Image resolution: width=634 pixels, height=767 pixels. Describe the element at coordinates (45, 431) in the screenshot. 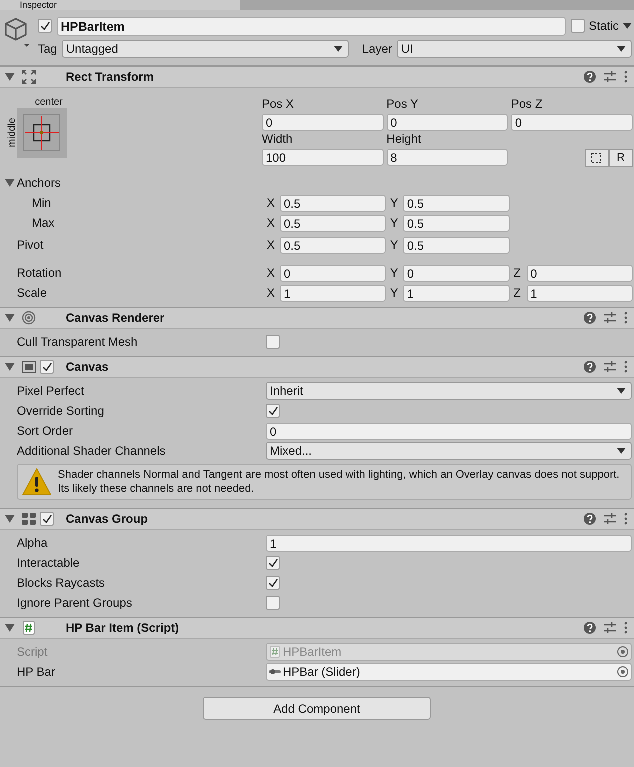

I see `field-label: Sort Order` at that location.